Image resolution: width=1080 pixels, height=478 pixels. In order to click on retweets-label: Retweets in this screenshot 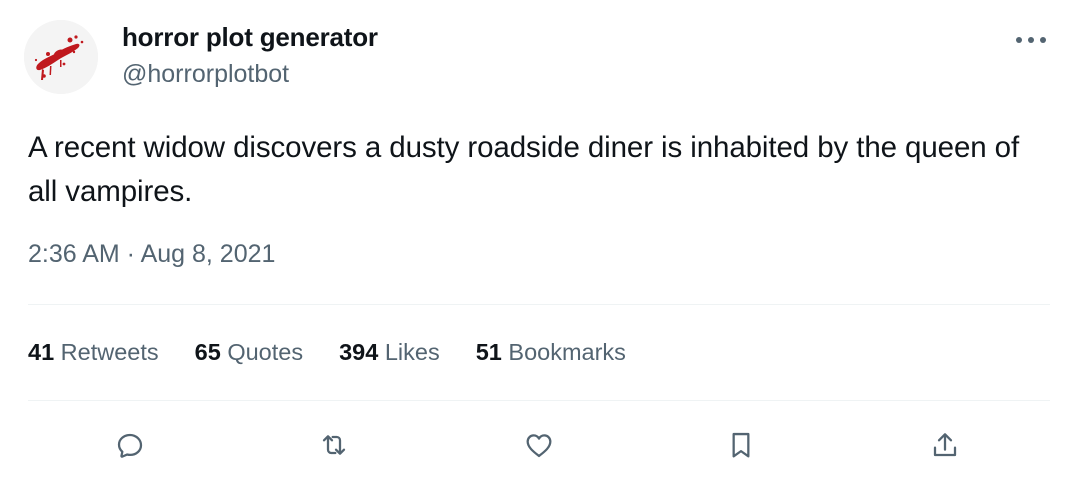, I will do `click(109, 352)`.